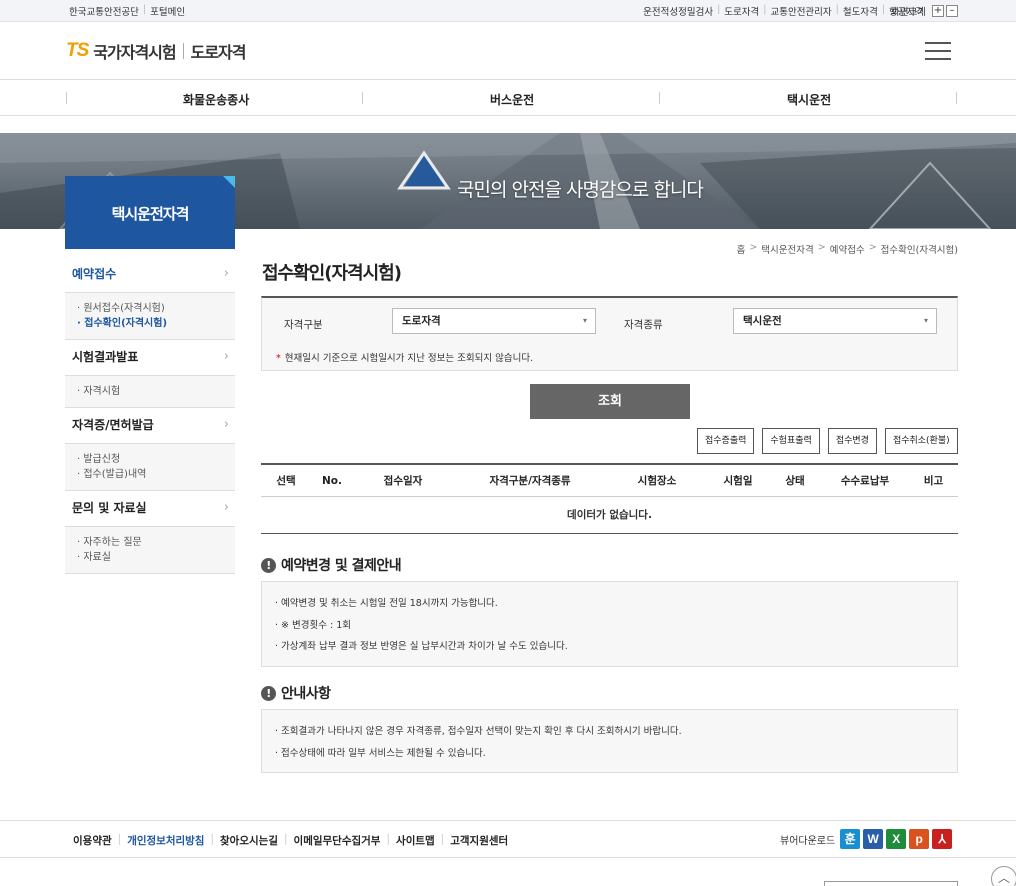 The width and height of the screenshot is (1016, 886). Describe the element at coordinates (860, 11) in the screenshot. I see `link-rail-qualification: 철도자격` at that location.